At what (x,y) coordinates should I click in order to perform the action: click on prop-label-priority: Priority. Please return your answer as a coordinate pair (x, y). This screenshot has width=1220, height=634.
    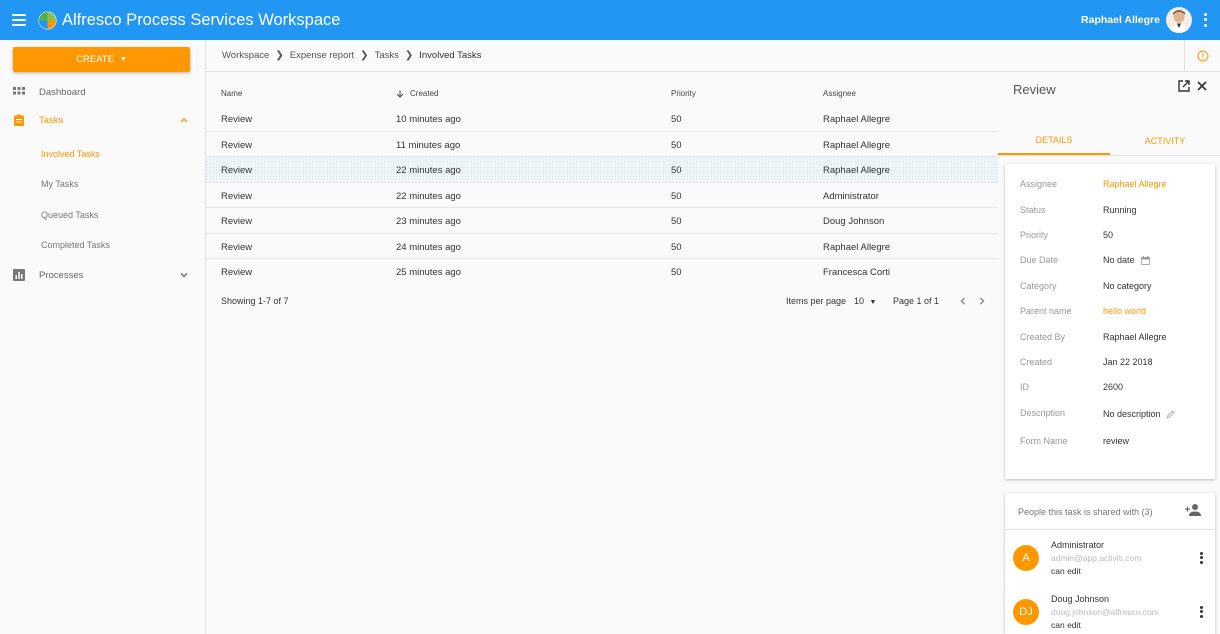
    Looking at the image, I should click on (1034, 235).